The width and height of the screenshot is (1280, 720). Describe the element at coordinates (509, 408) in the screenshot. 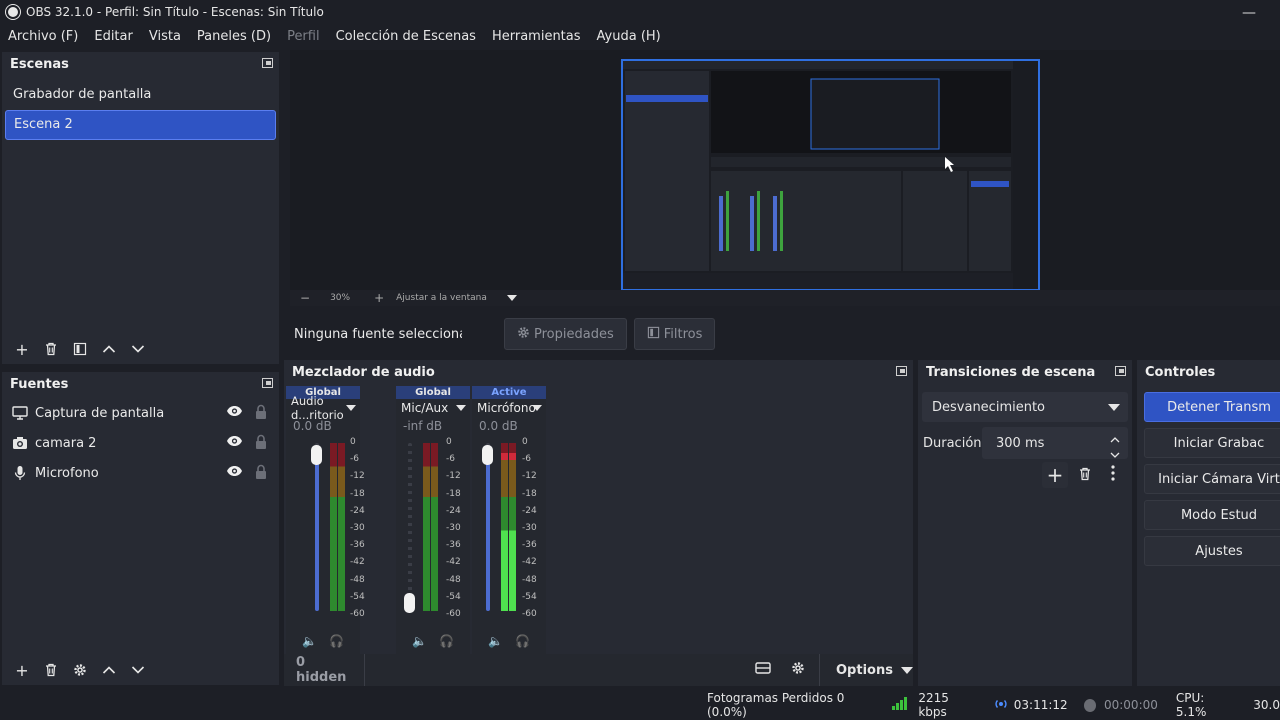

I see `channel-name: Micrófono` at that location.